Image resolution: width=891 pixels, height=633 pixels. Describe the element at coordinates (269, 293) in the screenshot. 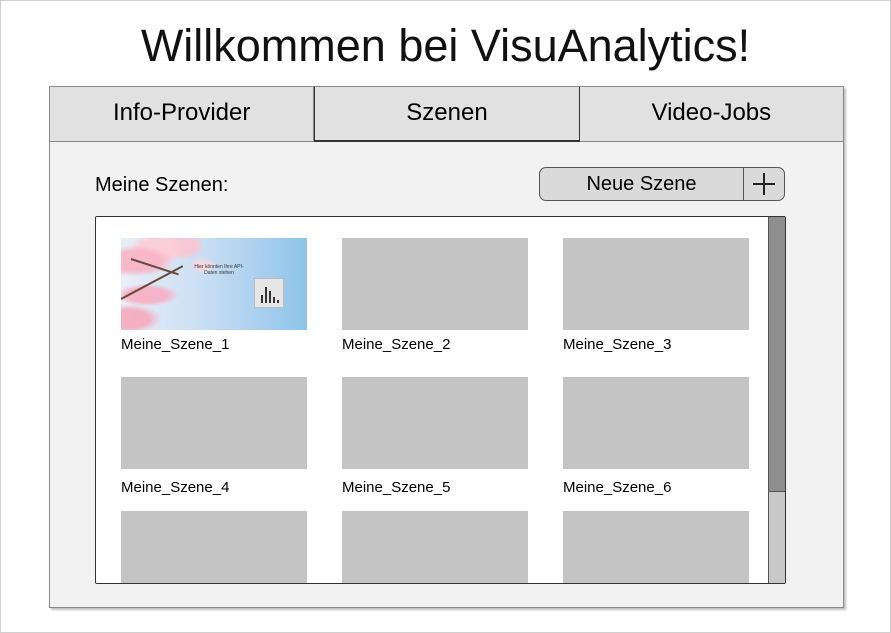

I see `bar-chart-icon` at that location.